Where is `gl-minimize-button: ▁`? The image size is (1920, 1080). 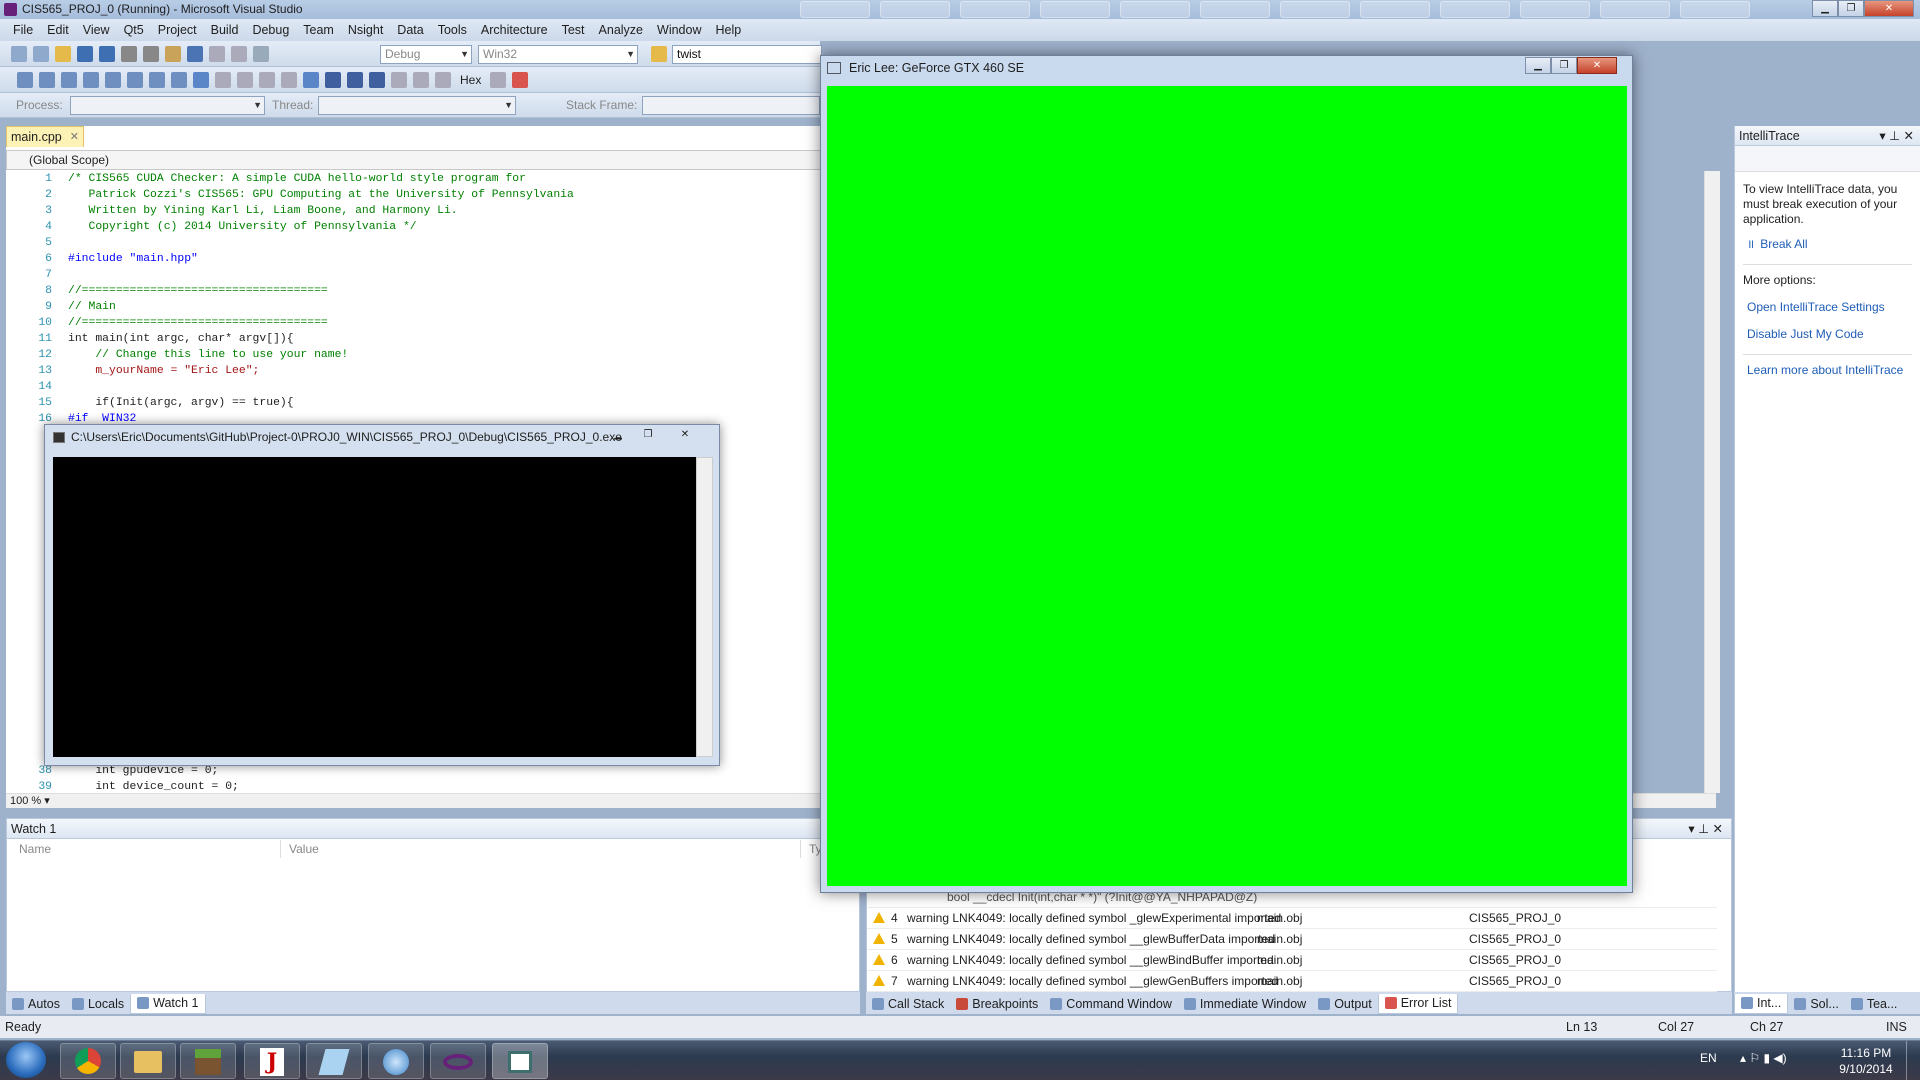 gl-minimize-button: ▁ is located at coordinates (1538, 65).